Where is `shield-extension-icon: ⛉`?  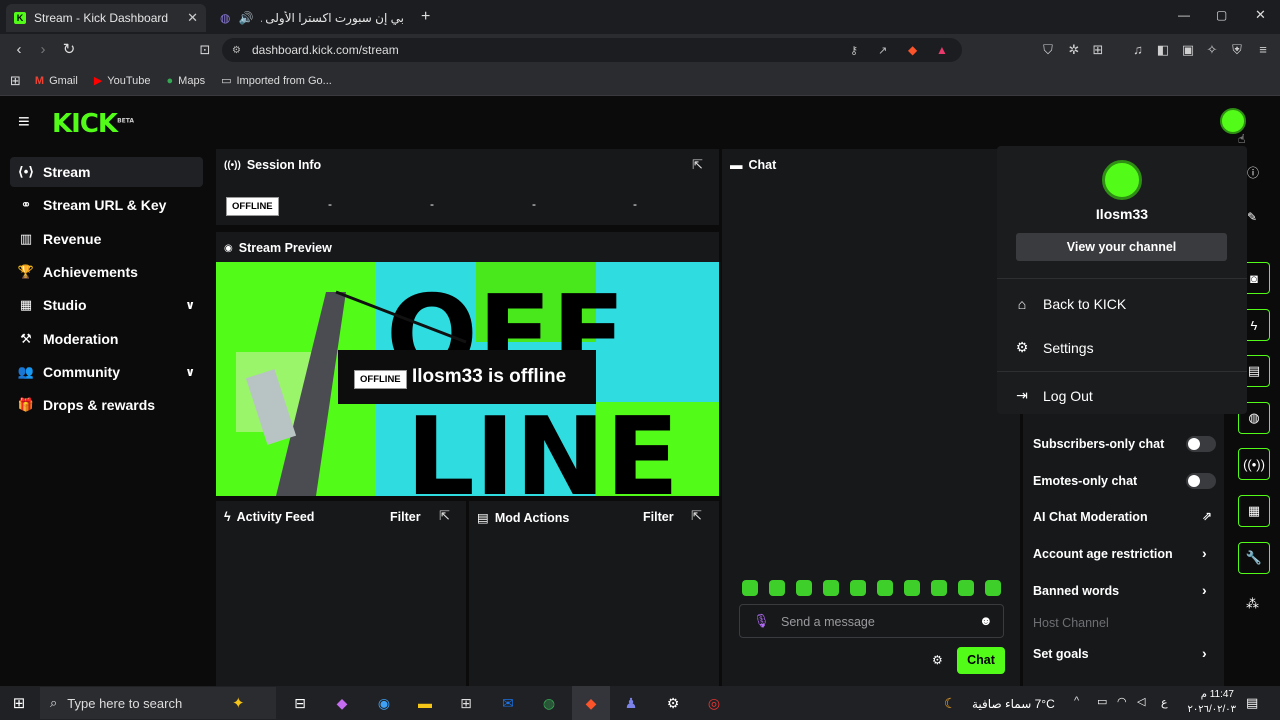
shield-extension-icon: ⛉ is located at coordinates (1048, 50).